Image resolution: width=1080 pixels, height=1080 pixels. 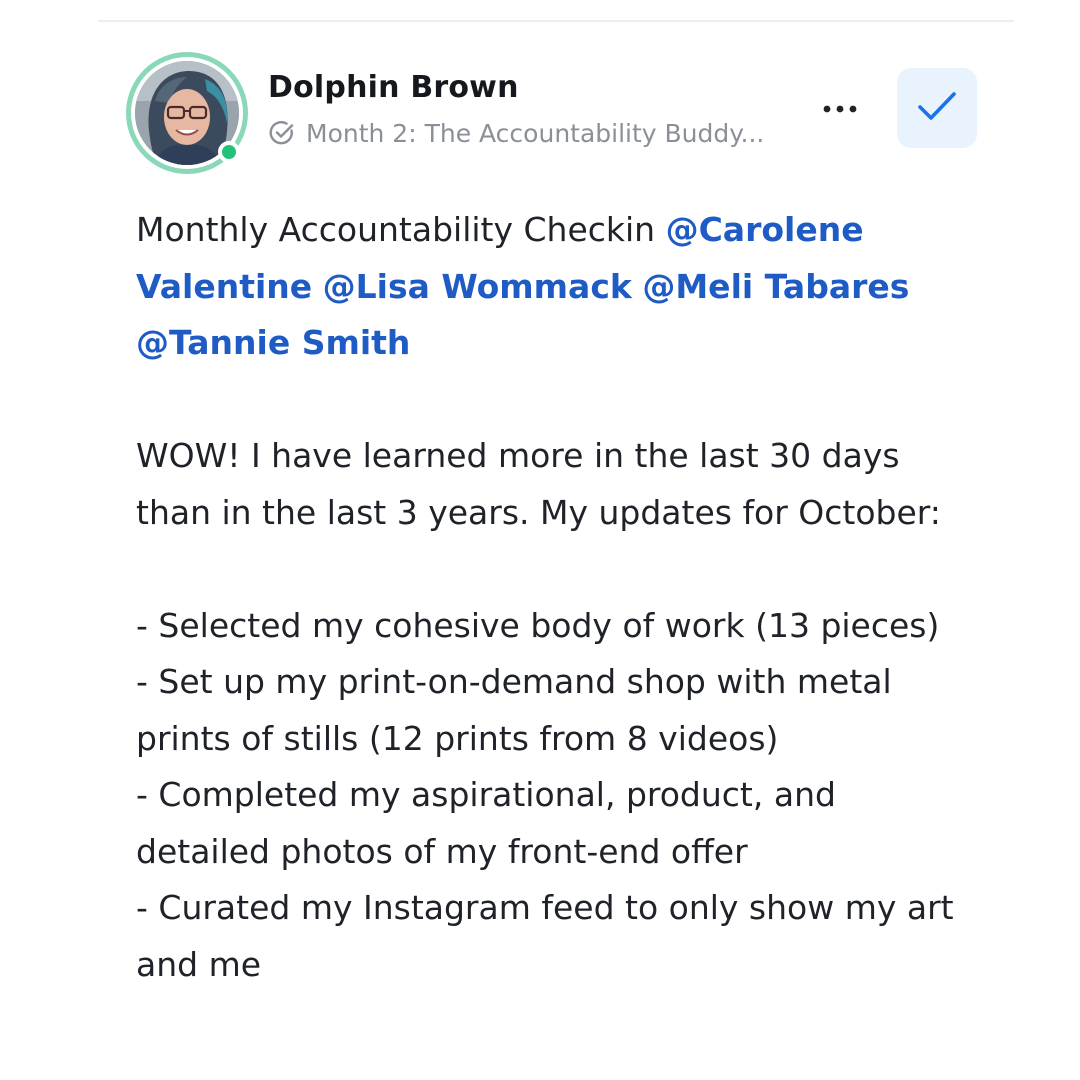 I want to click on mention-link: @Carolene, so click(x=765, y=229).